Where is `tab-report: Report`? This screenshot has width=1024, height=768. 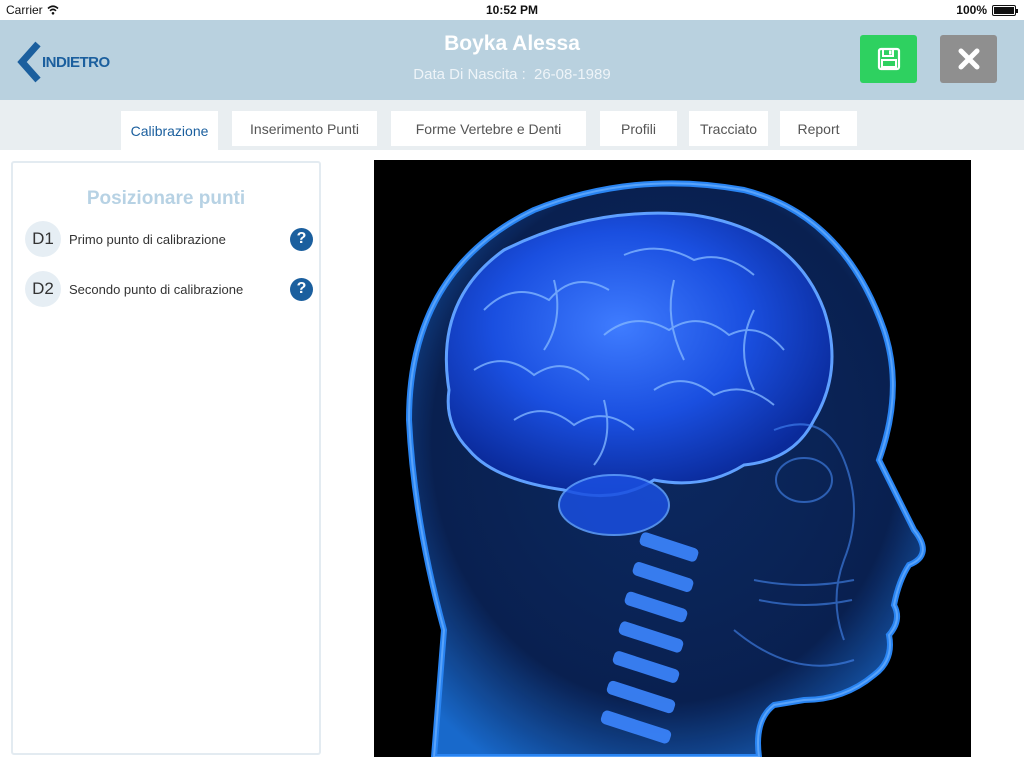
tab-report: Report is located at coordinates (818, 128).